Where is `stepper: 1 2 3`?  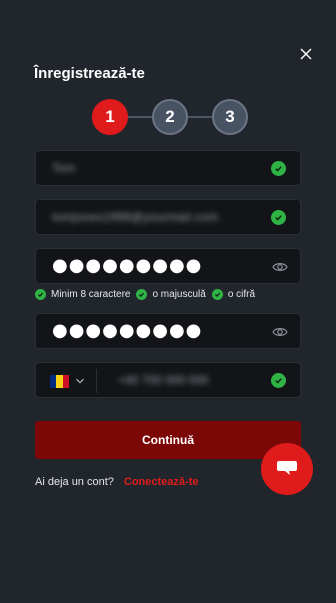 stepper: 1 2 3 is located at coordinates (170, 117).